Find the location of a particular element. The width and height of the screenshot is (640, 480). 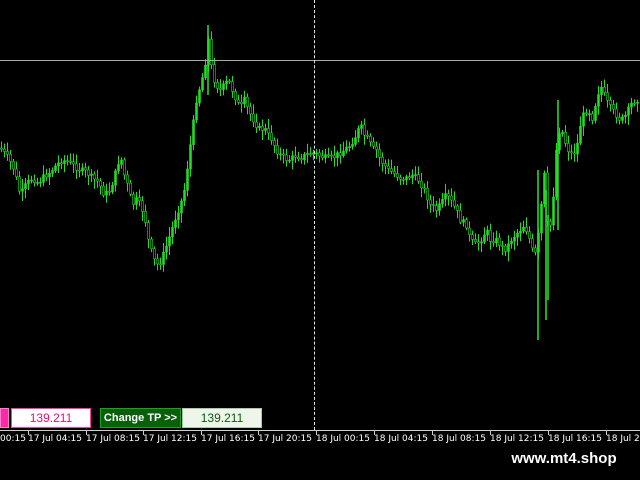

time-tick-label: 18 Jul 12:15 is located at coordinates (517, 439).